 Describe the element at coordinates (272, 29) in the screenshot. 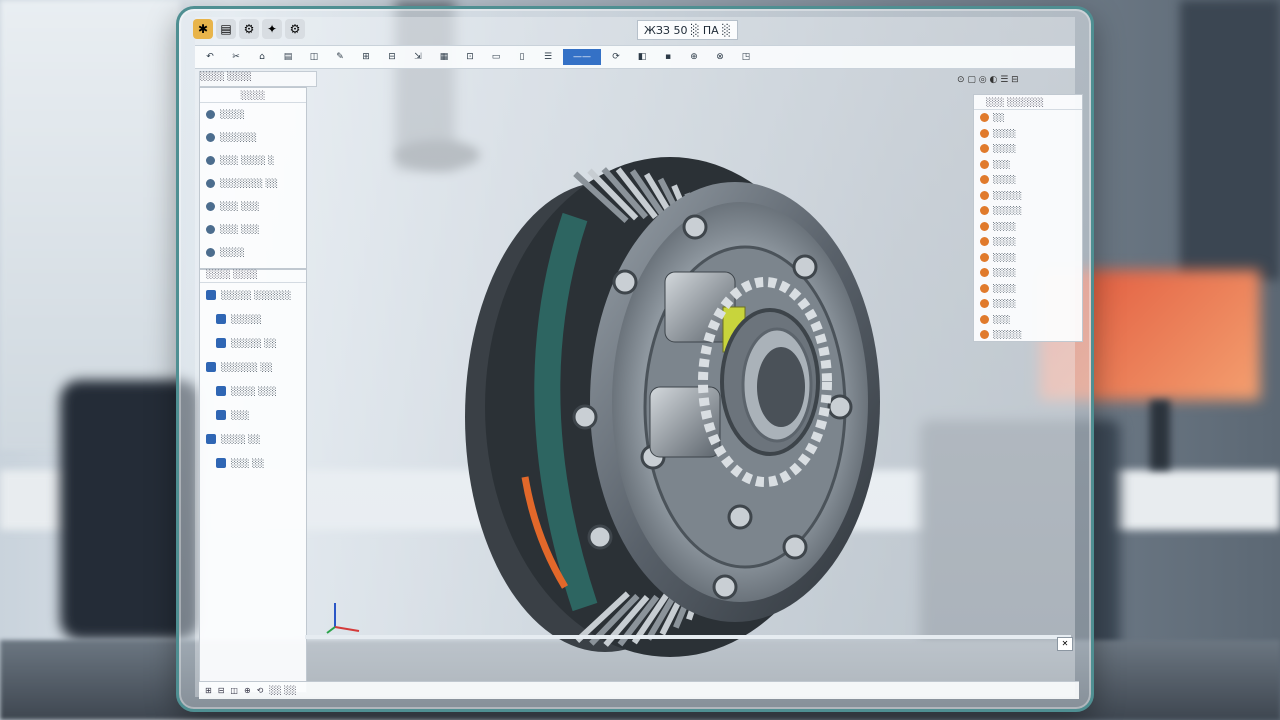

I see `wrench-icon: ✦` at that location.